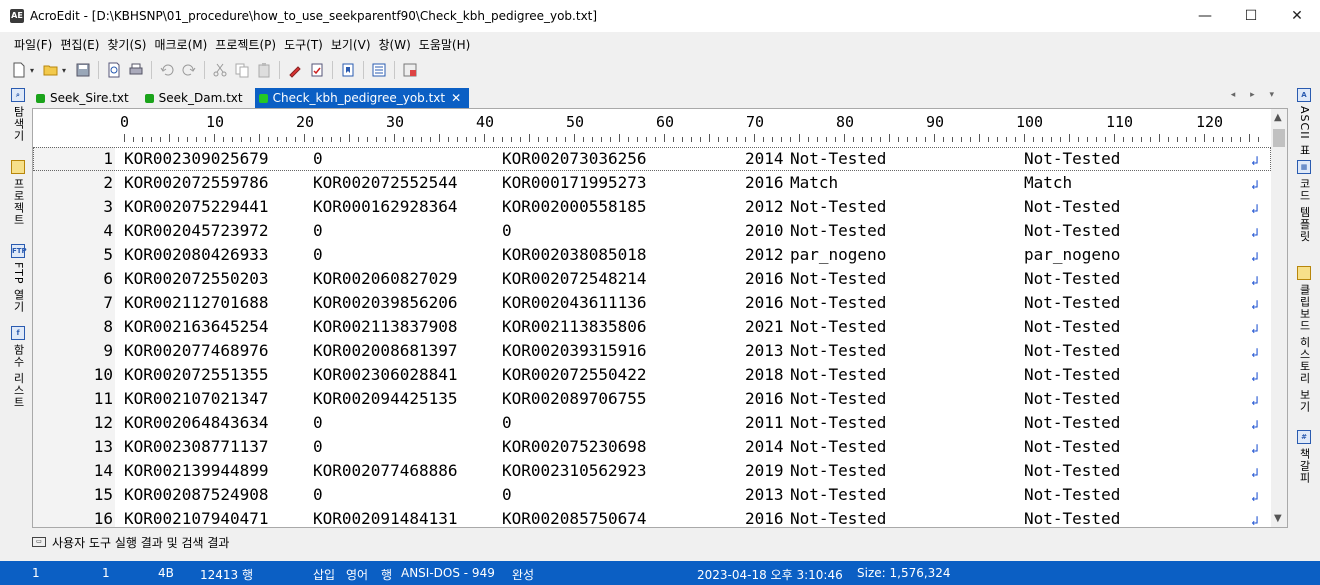 The width and height of the screenshot is (1320, 585). I want to click on spell-icon, so click(317, 70).